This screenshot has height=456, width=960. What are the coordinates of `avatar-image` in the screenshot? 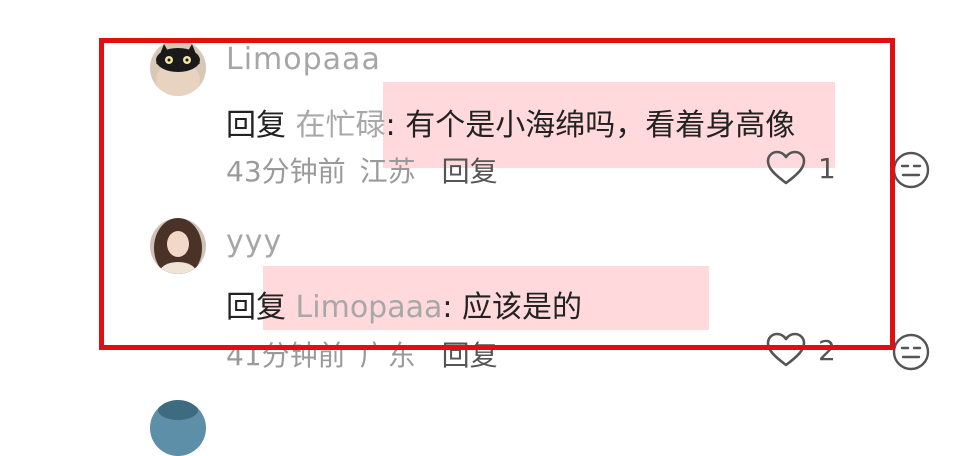 It's located at (178, 428).